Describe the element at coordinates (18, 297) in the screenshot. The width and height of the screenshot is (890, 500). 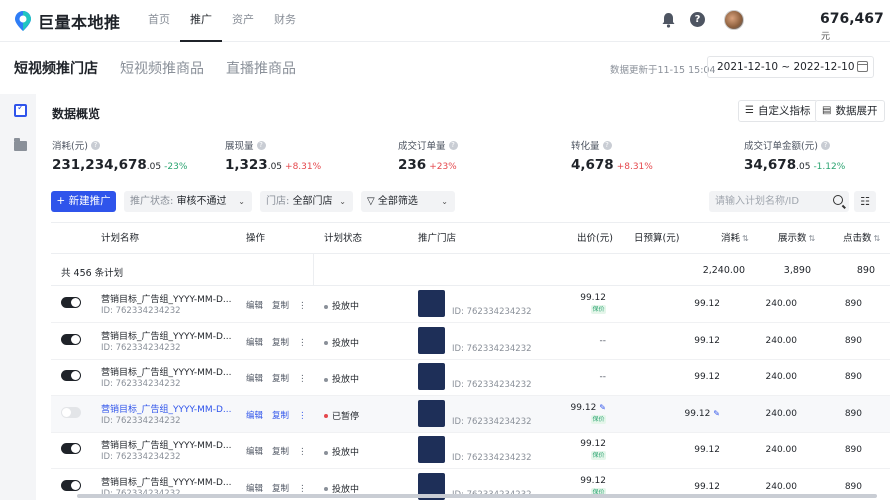
I see `left-rail` at that location.